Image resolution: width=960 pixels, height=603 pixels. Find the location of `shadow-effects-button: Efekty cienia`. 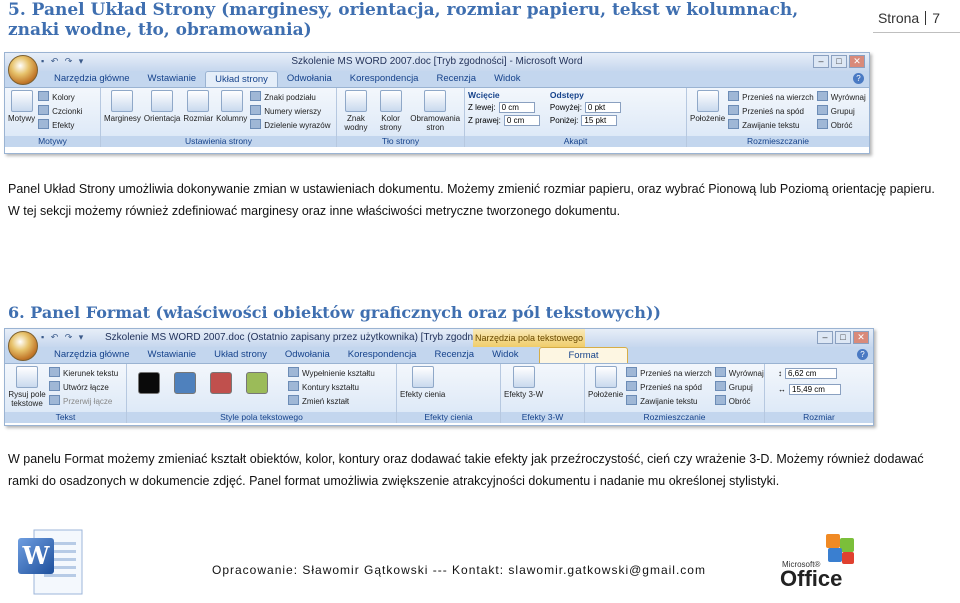

shadow-effects-button: Efekty cienia is located at coordinates (422, 382).